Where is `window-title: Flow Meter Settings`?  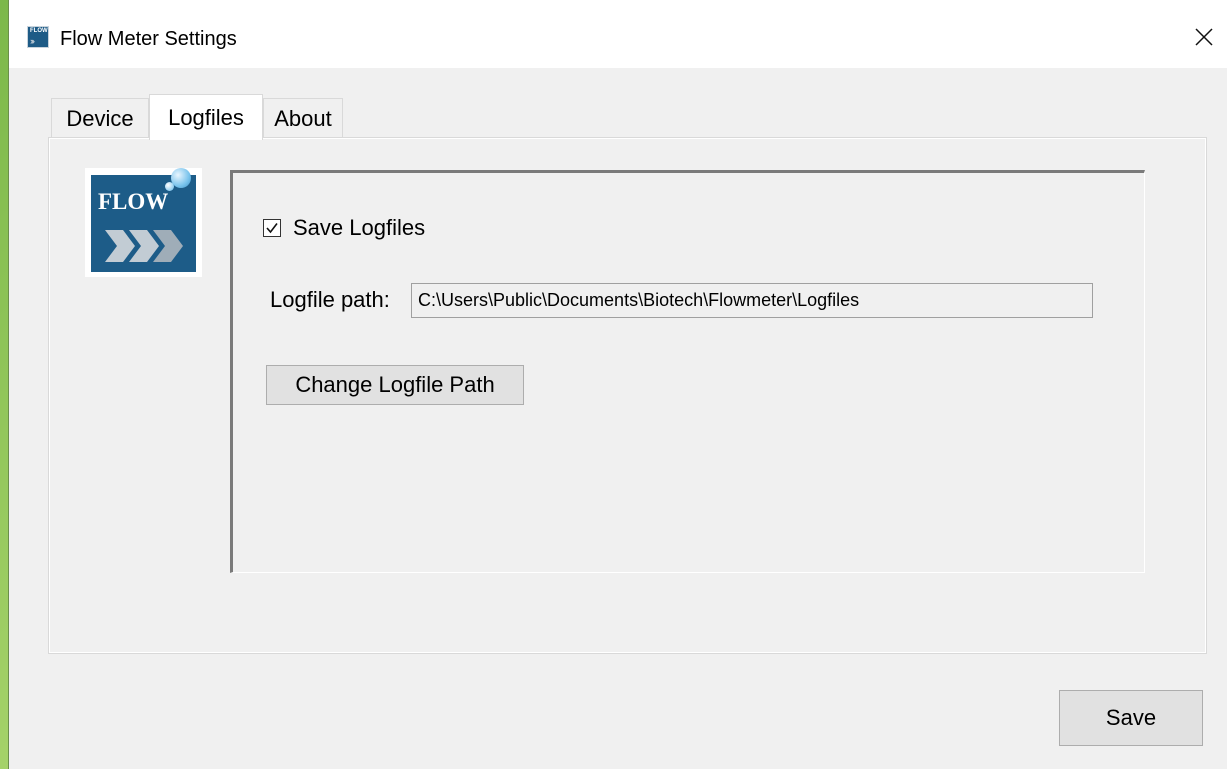 window-title: Flow Meter Settings is located at coordinates (148, 39).